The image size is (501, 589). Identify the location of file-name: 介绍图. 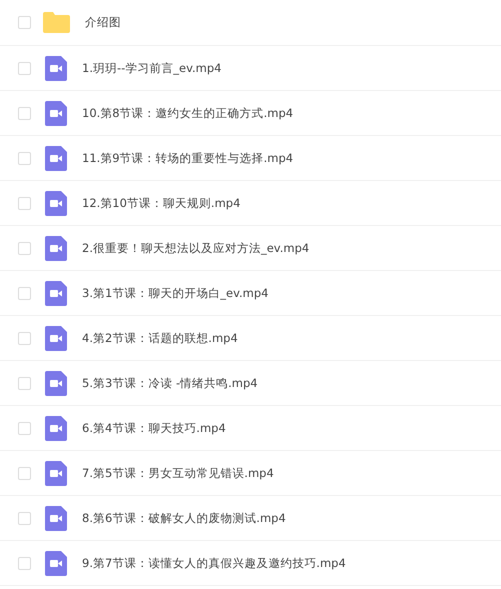
(103, 22).